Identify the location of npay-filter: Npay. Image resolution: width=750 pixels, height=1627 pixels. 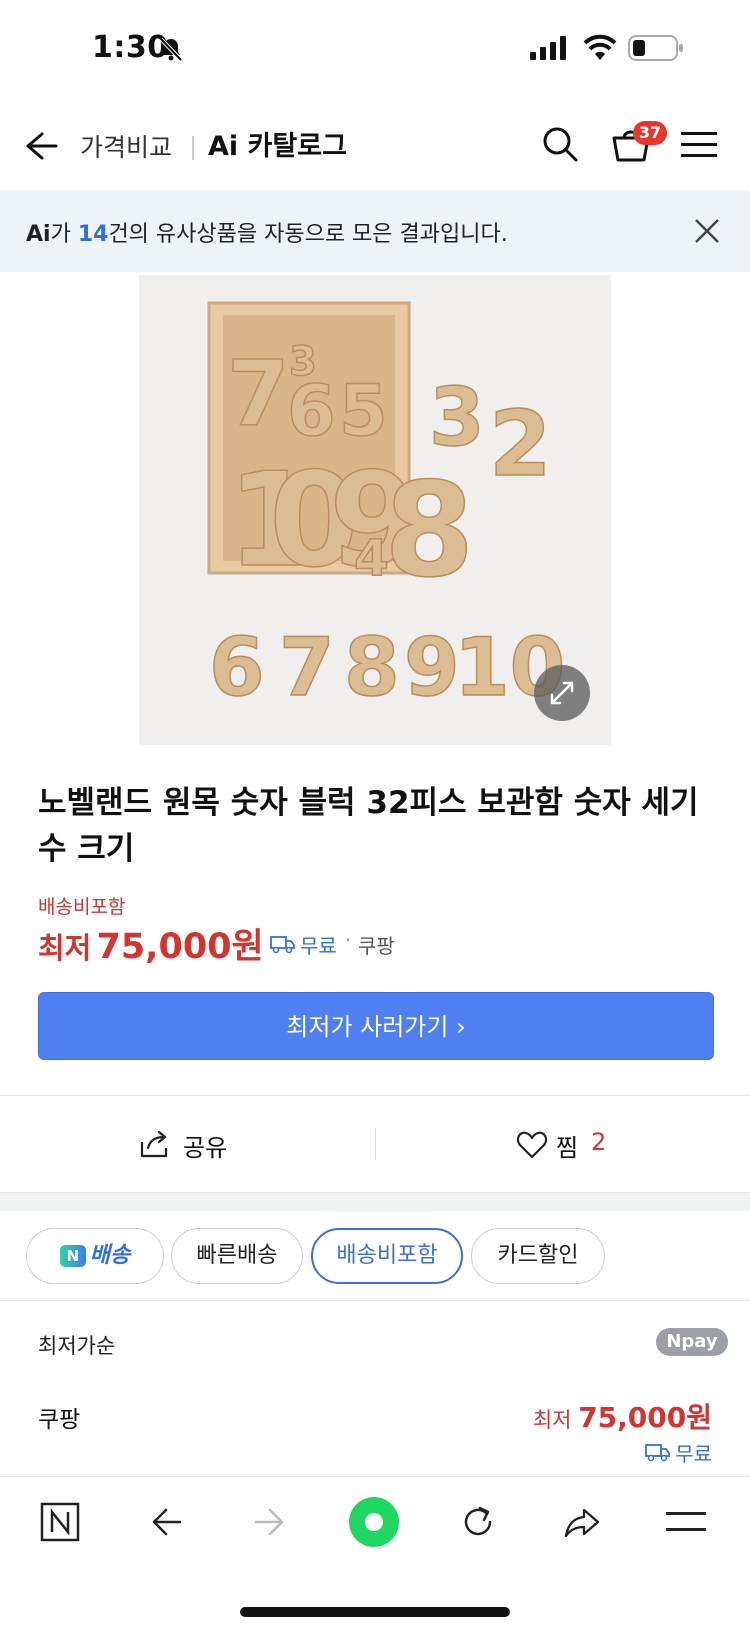
(692, 1342).